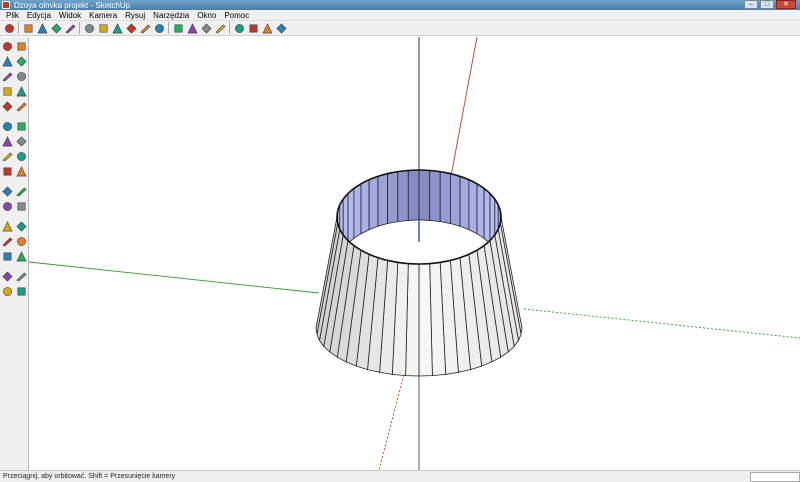 The width and height of the screenshot is (800, 482). What do you see at coordinates (7, 156) in the screenshot?
I see `scale-icon` at bounding box center [7, 156].